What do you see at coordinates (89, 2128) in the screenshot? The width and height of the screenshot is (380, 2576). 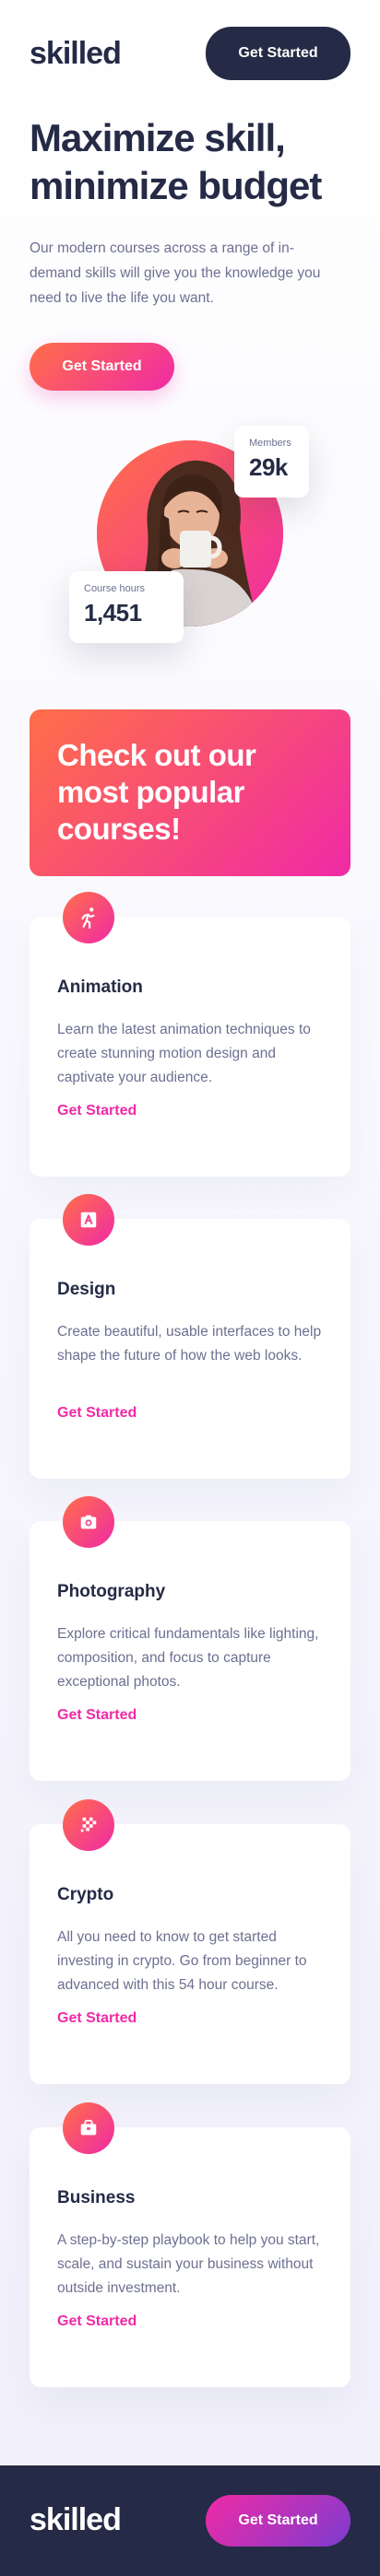 I see `briefcase-icon` at bounding box center [89, 2128].